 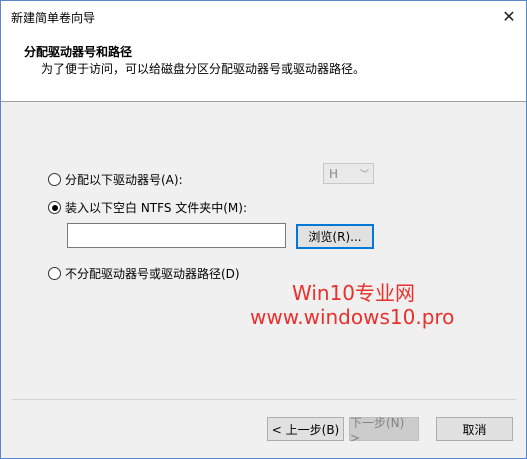 What do you see at coordinates (348, 173) in the screenshot?
I see `drive-letter-select: H ﹀` at bounding box center [348, 173].